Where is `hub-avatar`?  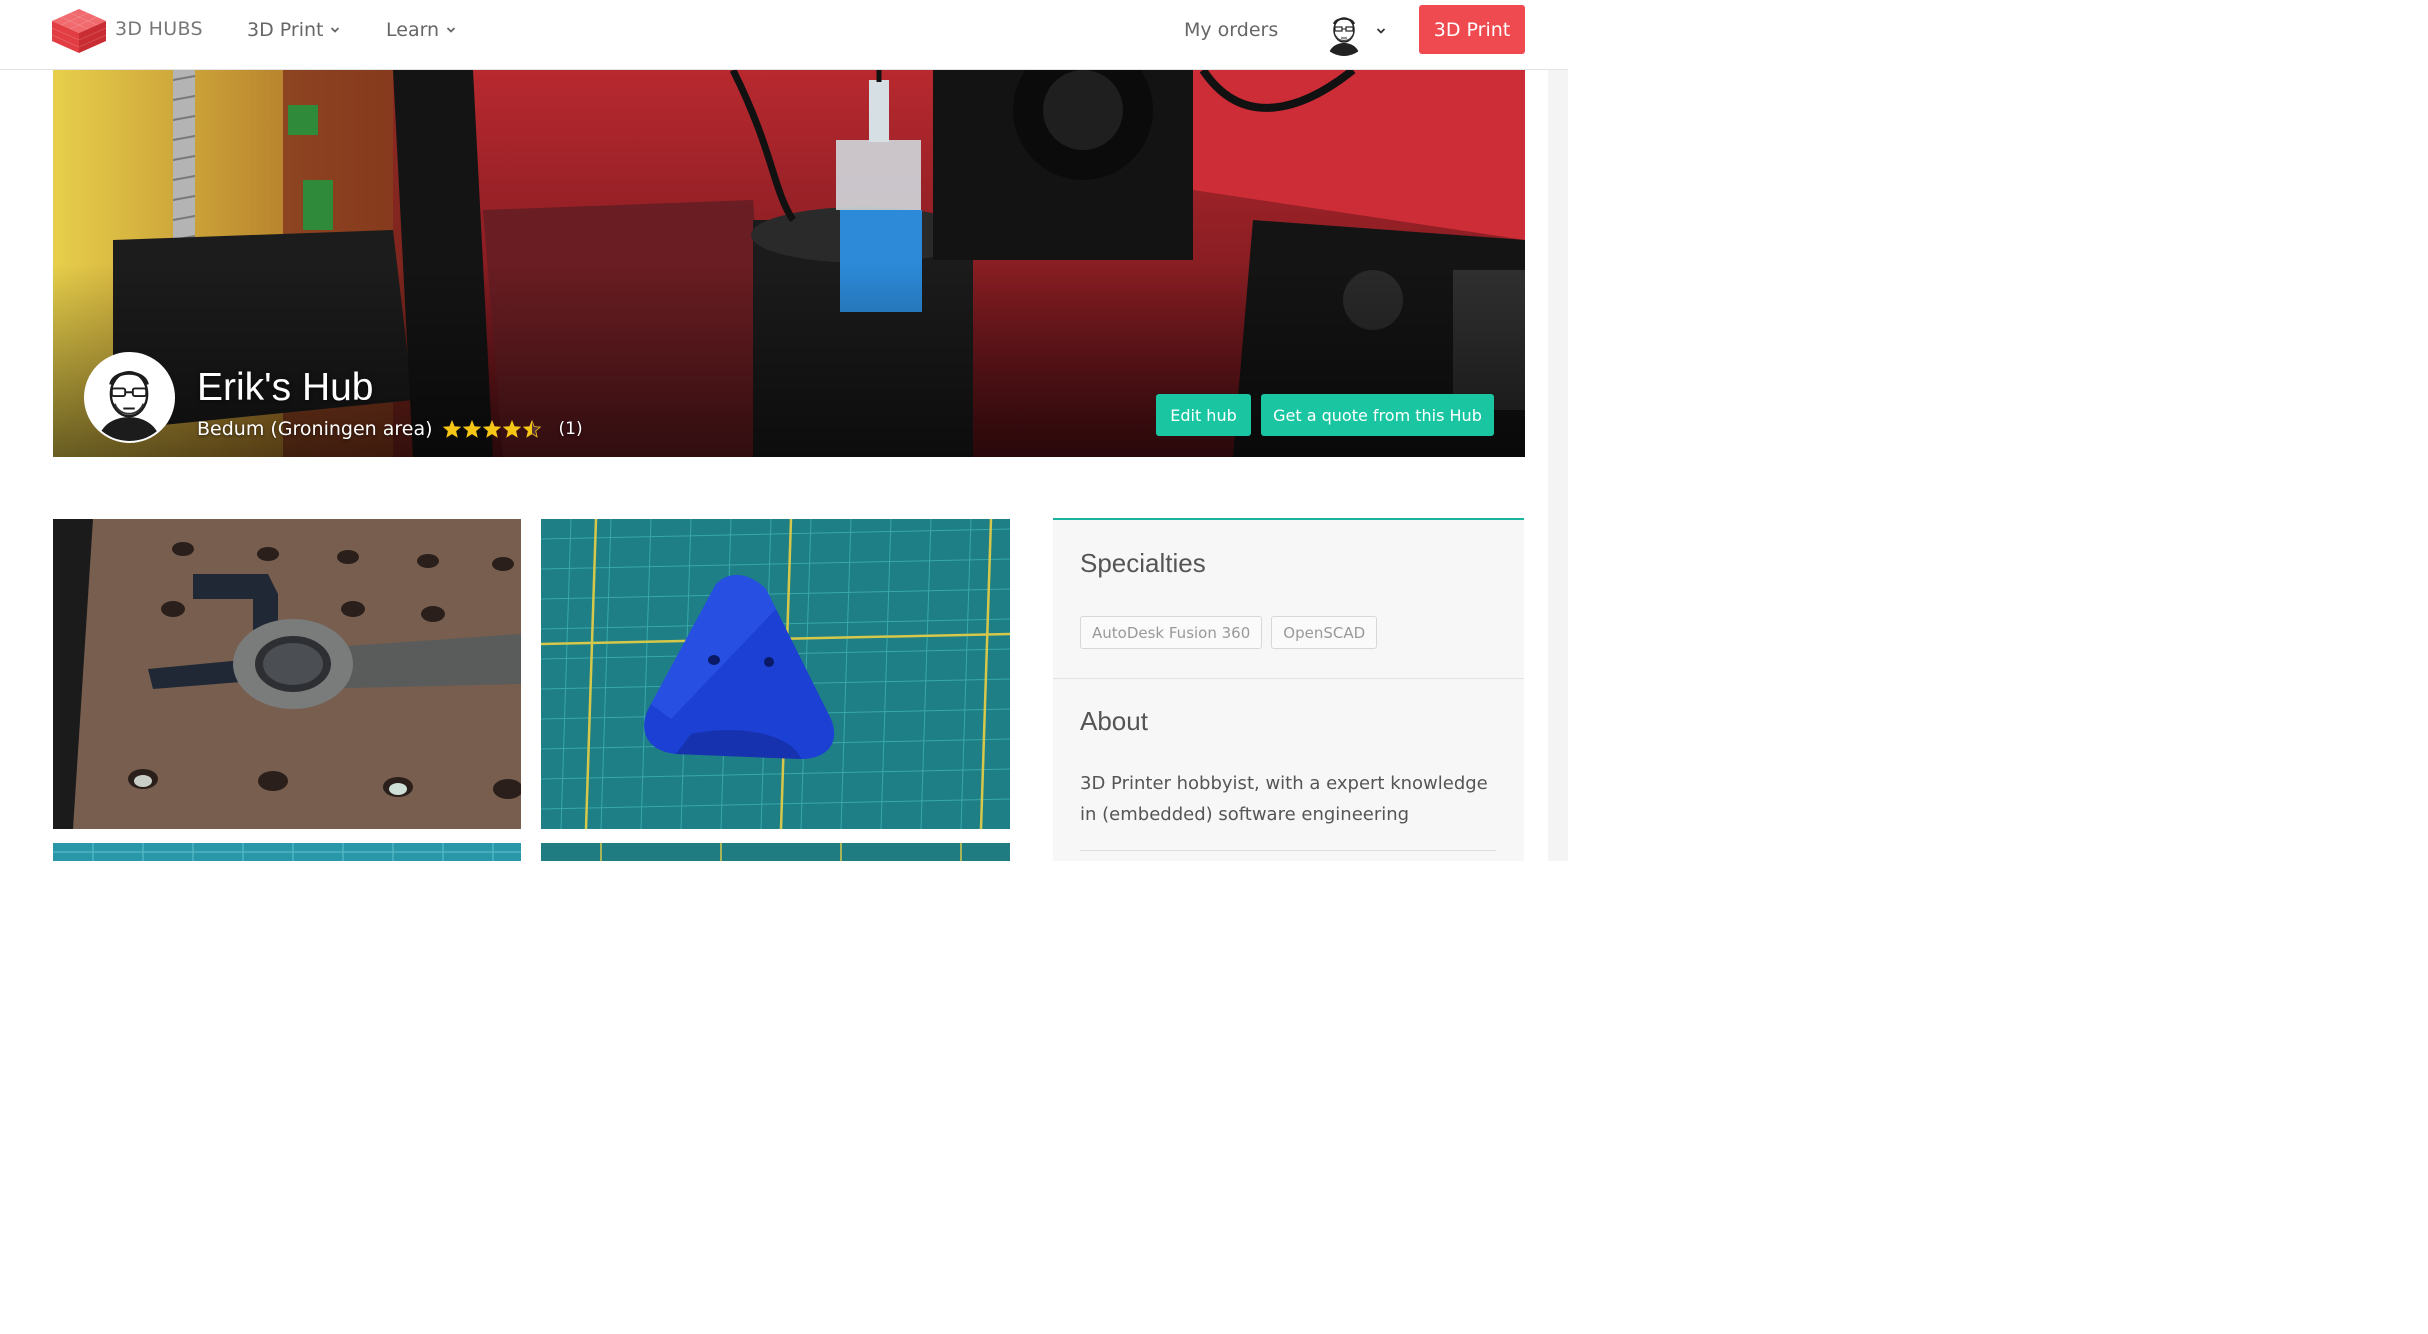 hub-avatar is located at coordinates (129, 397).